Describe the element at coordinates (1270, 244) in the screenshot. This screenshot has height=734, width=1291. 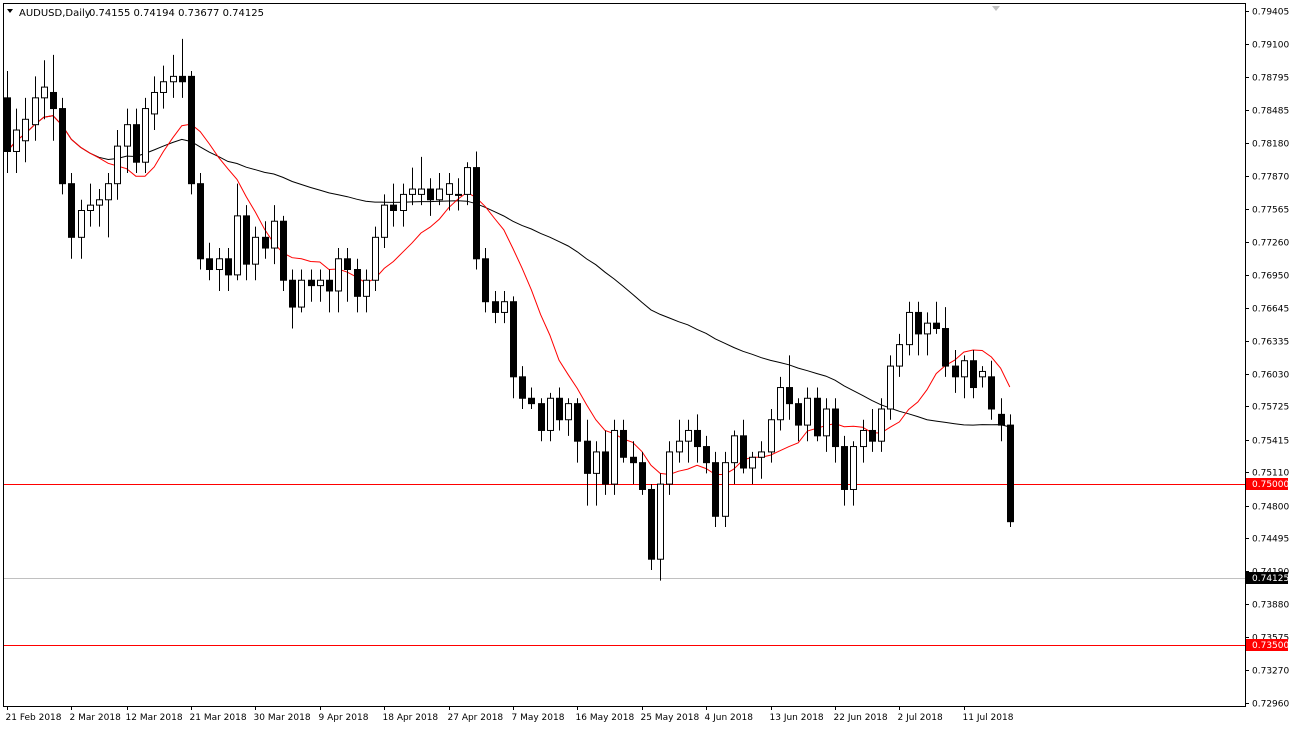
I see `y-tick-label: 0.77260` at that location.